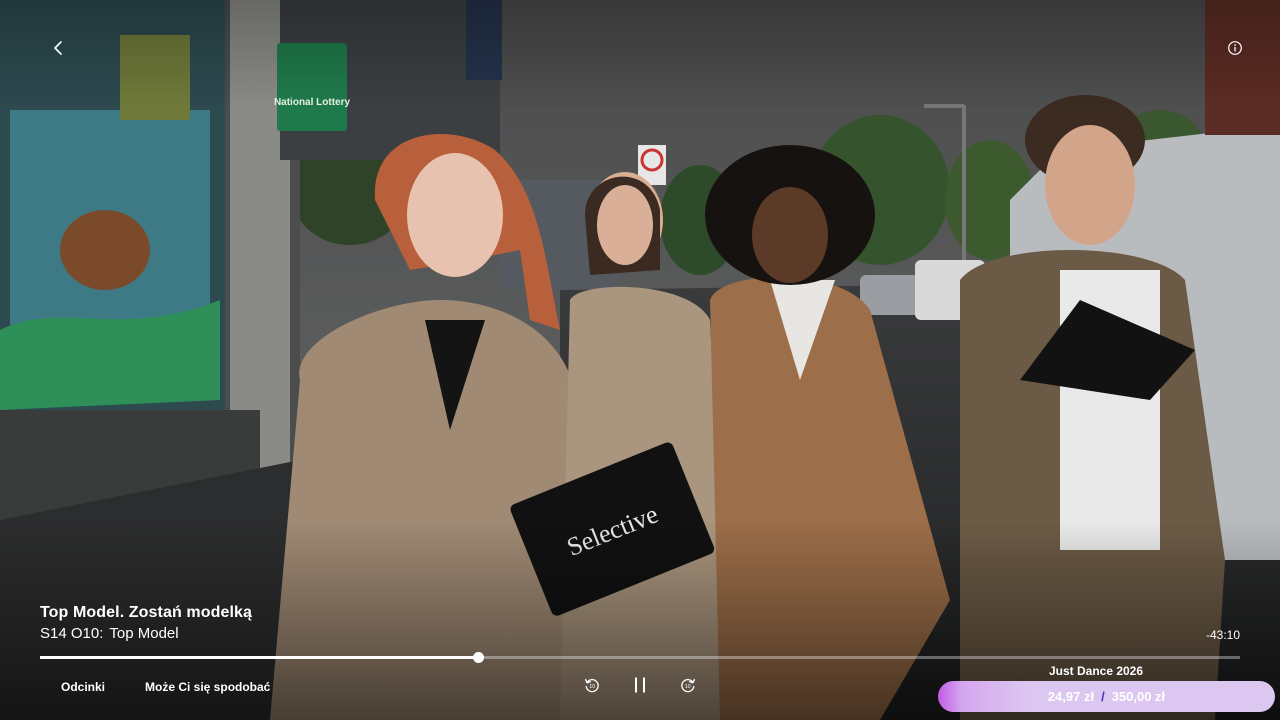 The height and width of the screenshot is (720, 1280). I want to click on rewind-button: 10, so click(592, 685).